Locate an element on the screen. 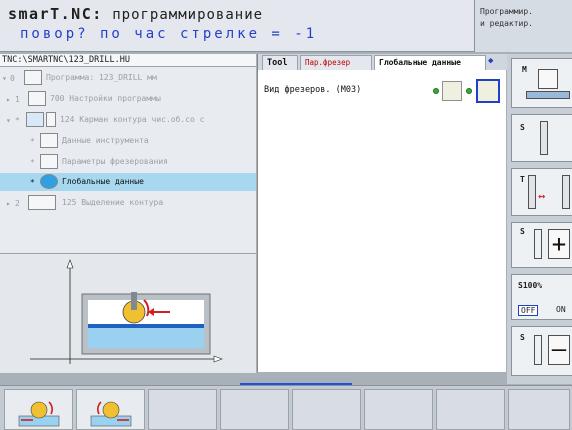 Image resolution: width=572 pixels, height=430 pixels. spindle-plus-softkey: S + is located at coordinates (541, 245).